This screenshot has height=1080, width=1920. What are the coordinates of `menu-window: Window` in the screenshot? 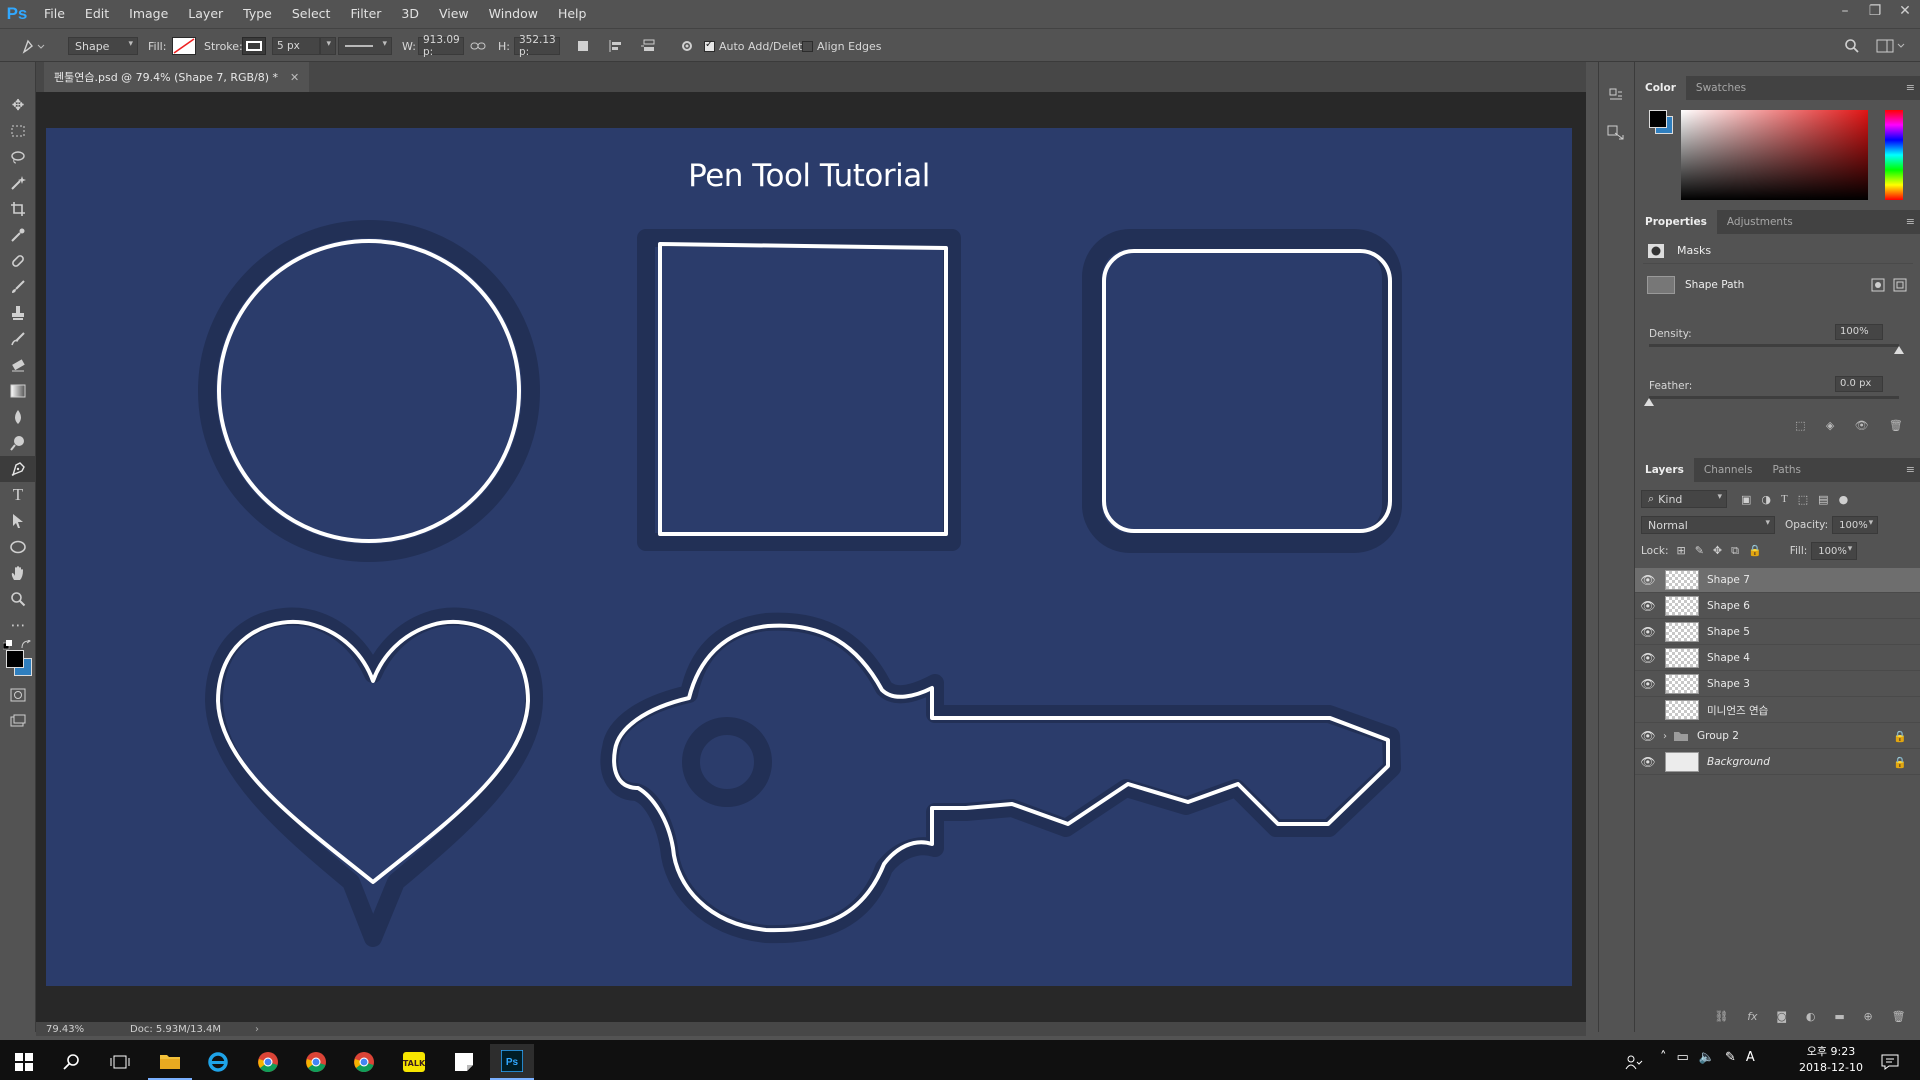 It's located at (513, 14).